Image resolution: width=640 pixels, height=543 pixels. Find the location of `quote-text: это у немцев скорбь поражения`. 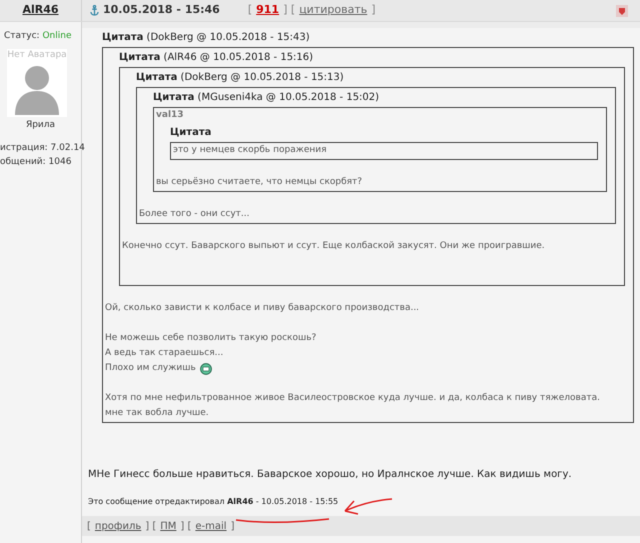

quote-text: это у немцев скорбь поражения is located at coordinates (250, 150).